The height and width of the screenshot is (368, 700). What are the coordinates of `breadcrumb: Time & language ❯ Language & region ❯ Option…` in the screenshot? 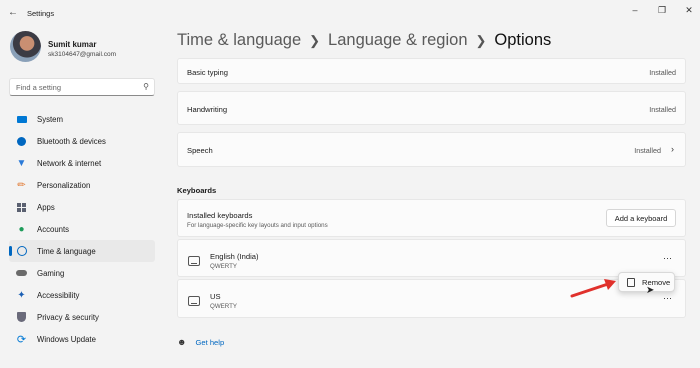 It's located at (364, 40).